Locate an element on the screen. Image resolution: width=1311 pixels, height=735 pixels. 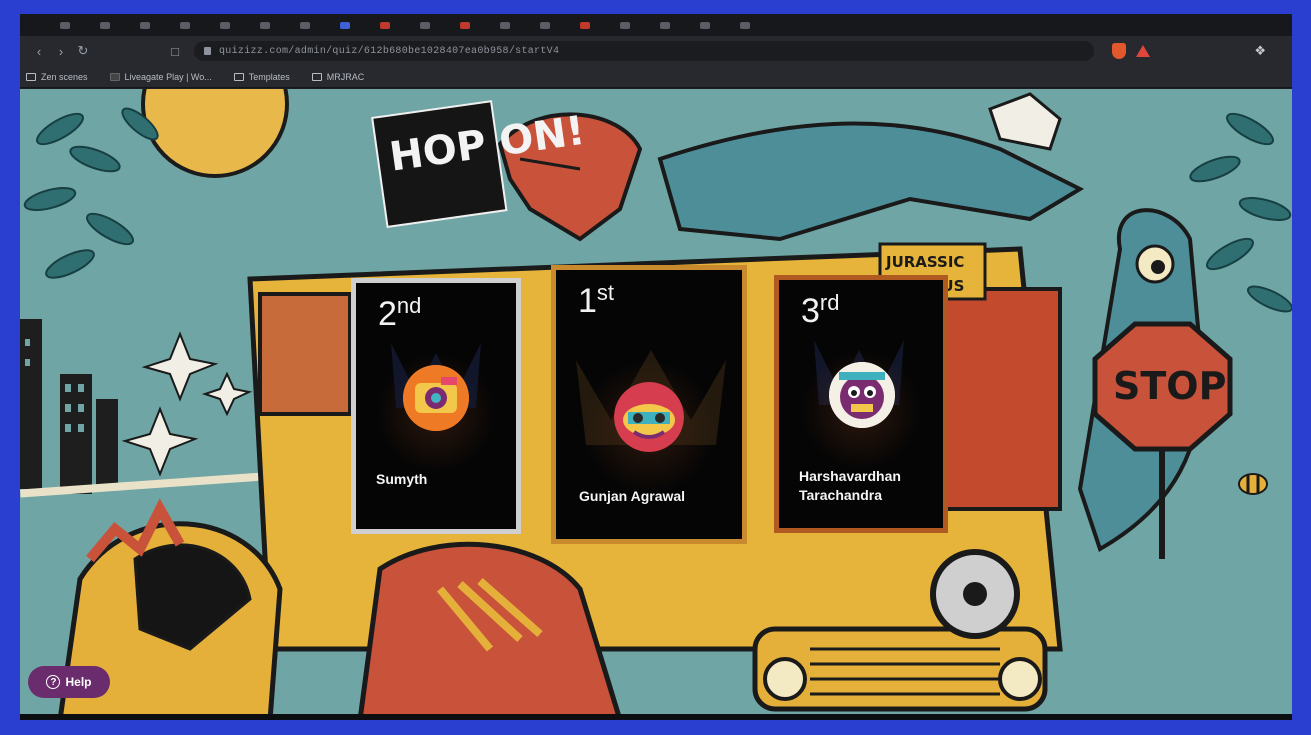
tab-strip is located at coordinates (656, 25).